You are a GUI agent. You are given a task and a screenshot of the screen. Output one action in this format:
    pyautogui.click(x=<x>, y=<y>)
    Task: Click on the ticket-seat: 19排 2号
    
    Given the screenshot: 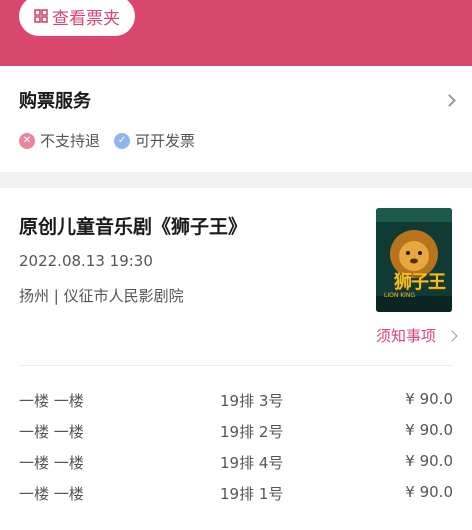 What is the action you would take?
    pyautogui.click(x=252, y=432)
    